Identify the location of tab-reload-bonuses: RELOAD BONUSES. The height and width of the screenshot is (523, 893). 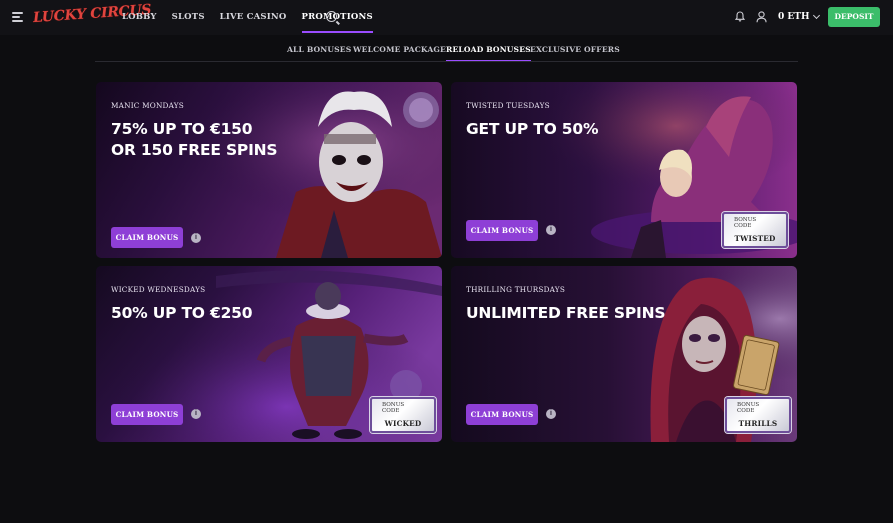
(488, 48).